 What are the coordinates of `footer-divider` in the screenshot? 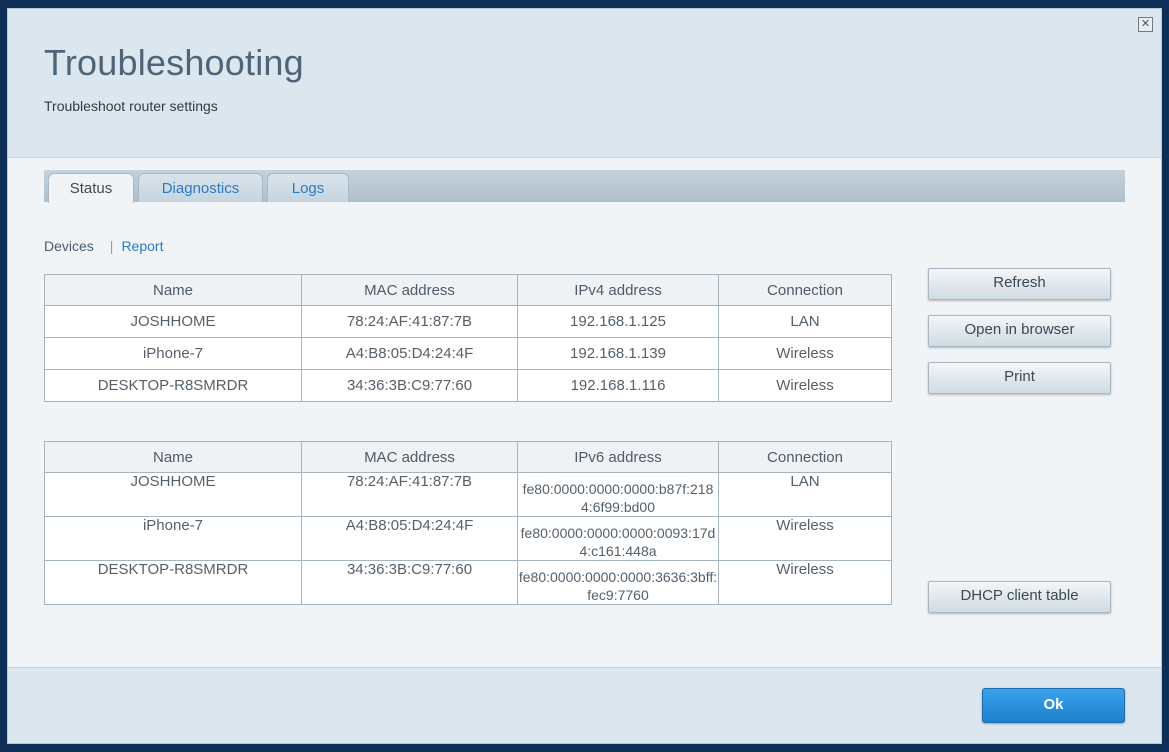 It's located at (584, 667).